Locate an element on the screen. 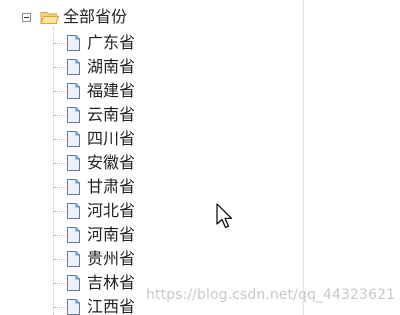  tree-node: 河南省 is located at coordinates (67, 235).